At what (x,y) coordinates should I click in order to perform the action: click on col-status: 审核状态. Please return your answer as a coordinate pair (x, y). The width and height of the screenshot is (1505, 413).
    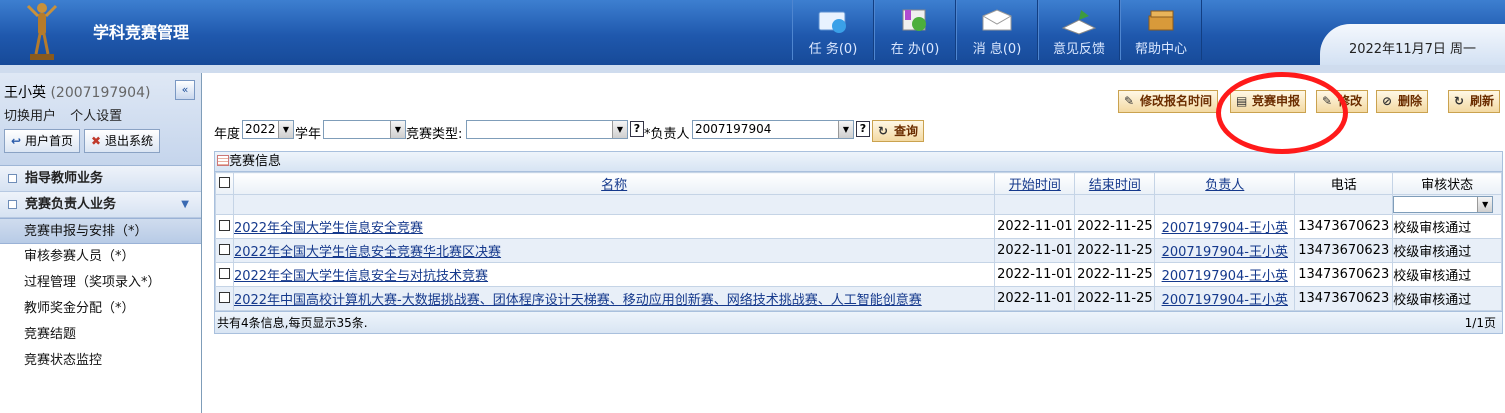
    Looking at the image, I should click on (1447, 183).